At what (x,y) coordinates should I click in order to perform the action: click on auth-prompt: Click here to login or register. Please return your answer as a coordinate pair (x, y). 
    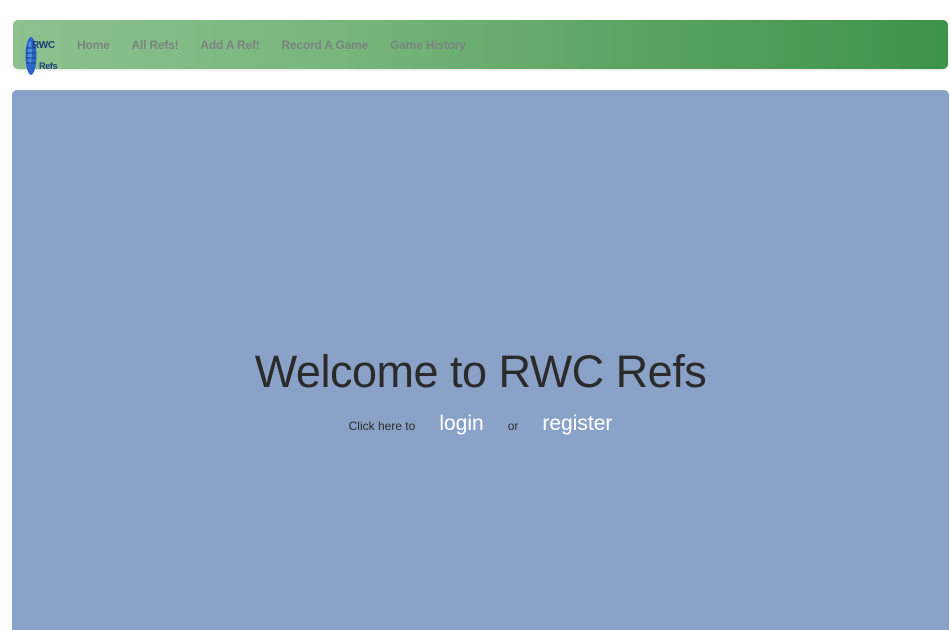
    Looking at the image, I should click on (480, 424).